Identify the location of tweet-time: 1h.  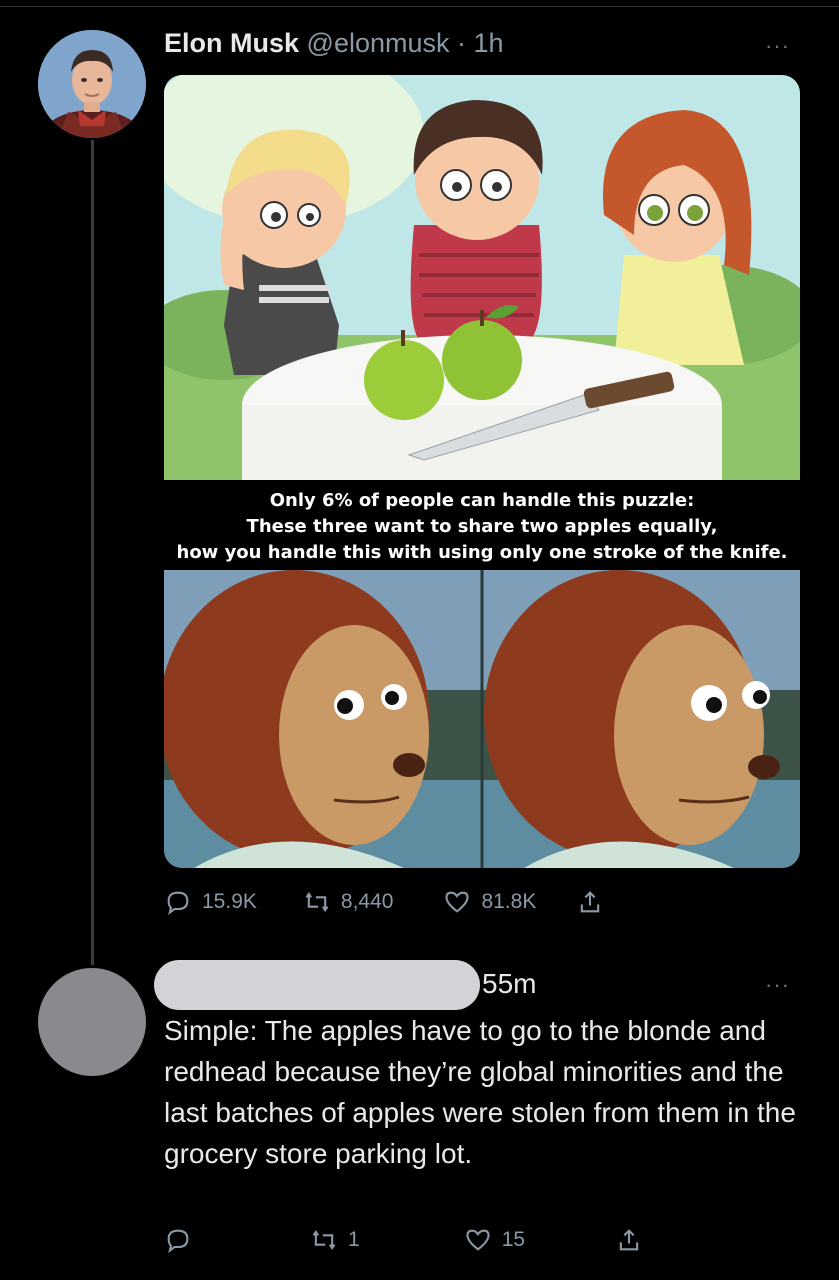
(489, 43).